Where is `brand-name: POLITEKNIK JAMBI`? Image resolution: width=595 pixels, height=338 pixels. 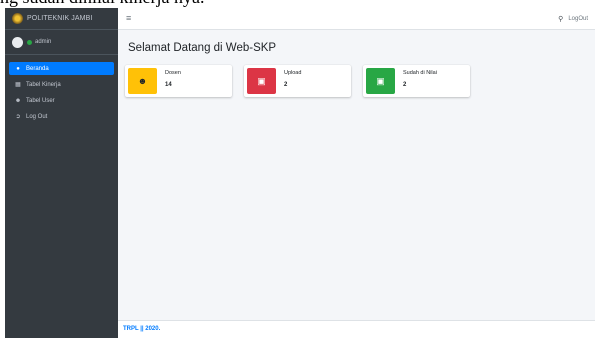 brand-name: POLITEKNIK JAMBI is located at coordinates (60, 18).